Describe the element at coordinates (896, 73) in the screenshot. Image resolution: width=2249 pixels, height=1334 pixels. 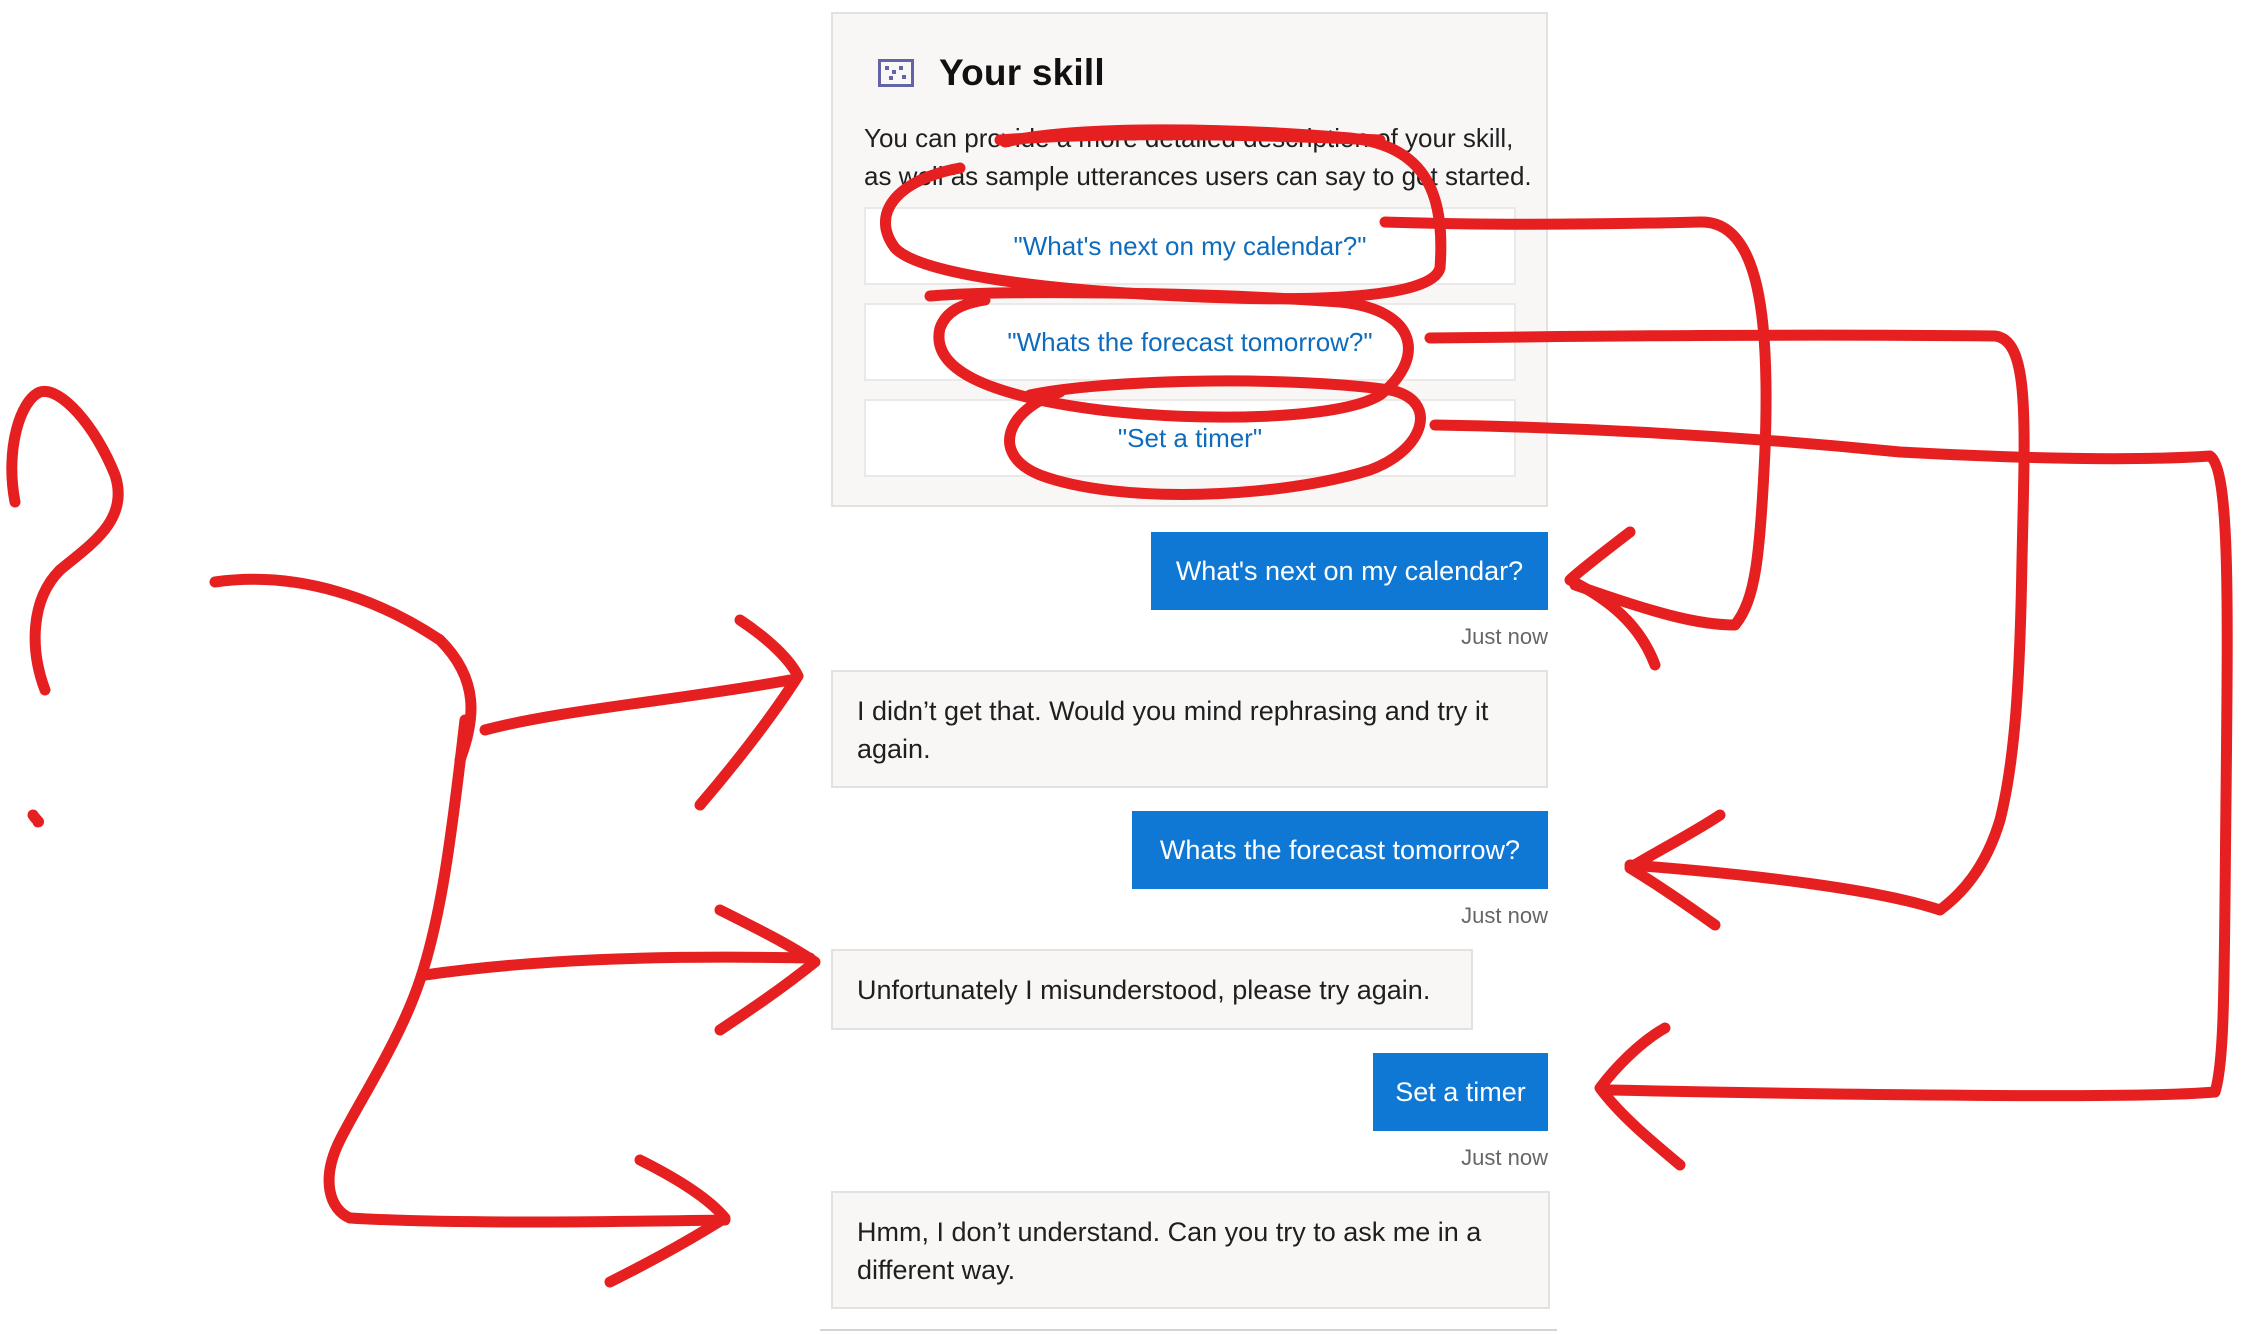
I see `skill-icon` at that location.